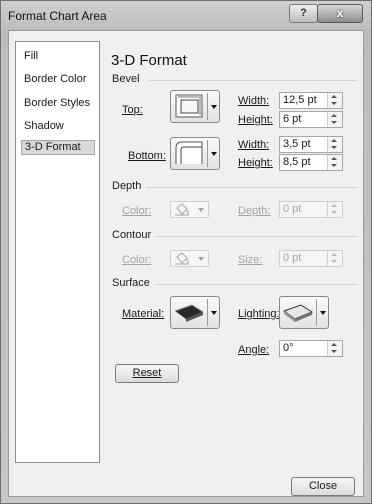 Image resolution: width=372 pixels, height=504 pixels. What do you see at coordinates (334, 348) in the screenshot?
I see `angle-spinner` at bounding box center [334, 348].